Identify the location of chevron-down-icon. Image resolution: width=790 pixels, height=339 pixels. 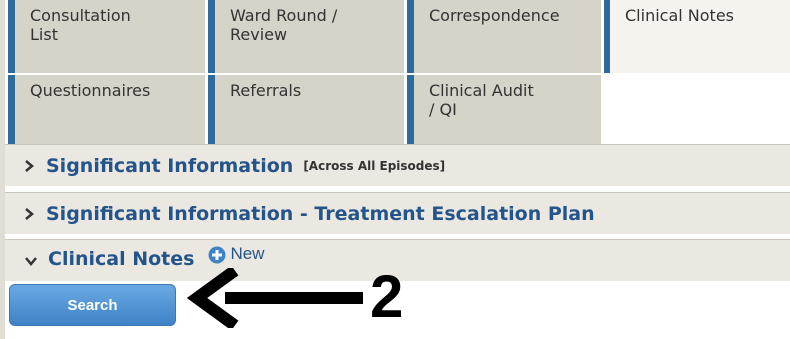
(31, 261).